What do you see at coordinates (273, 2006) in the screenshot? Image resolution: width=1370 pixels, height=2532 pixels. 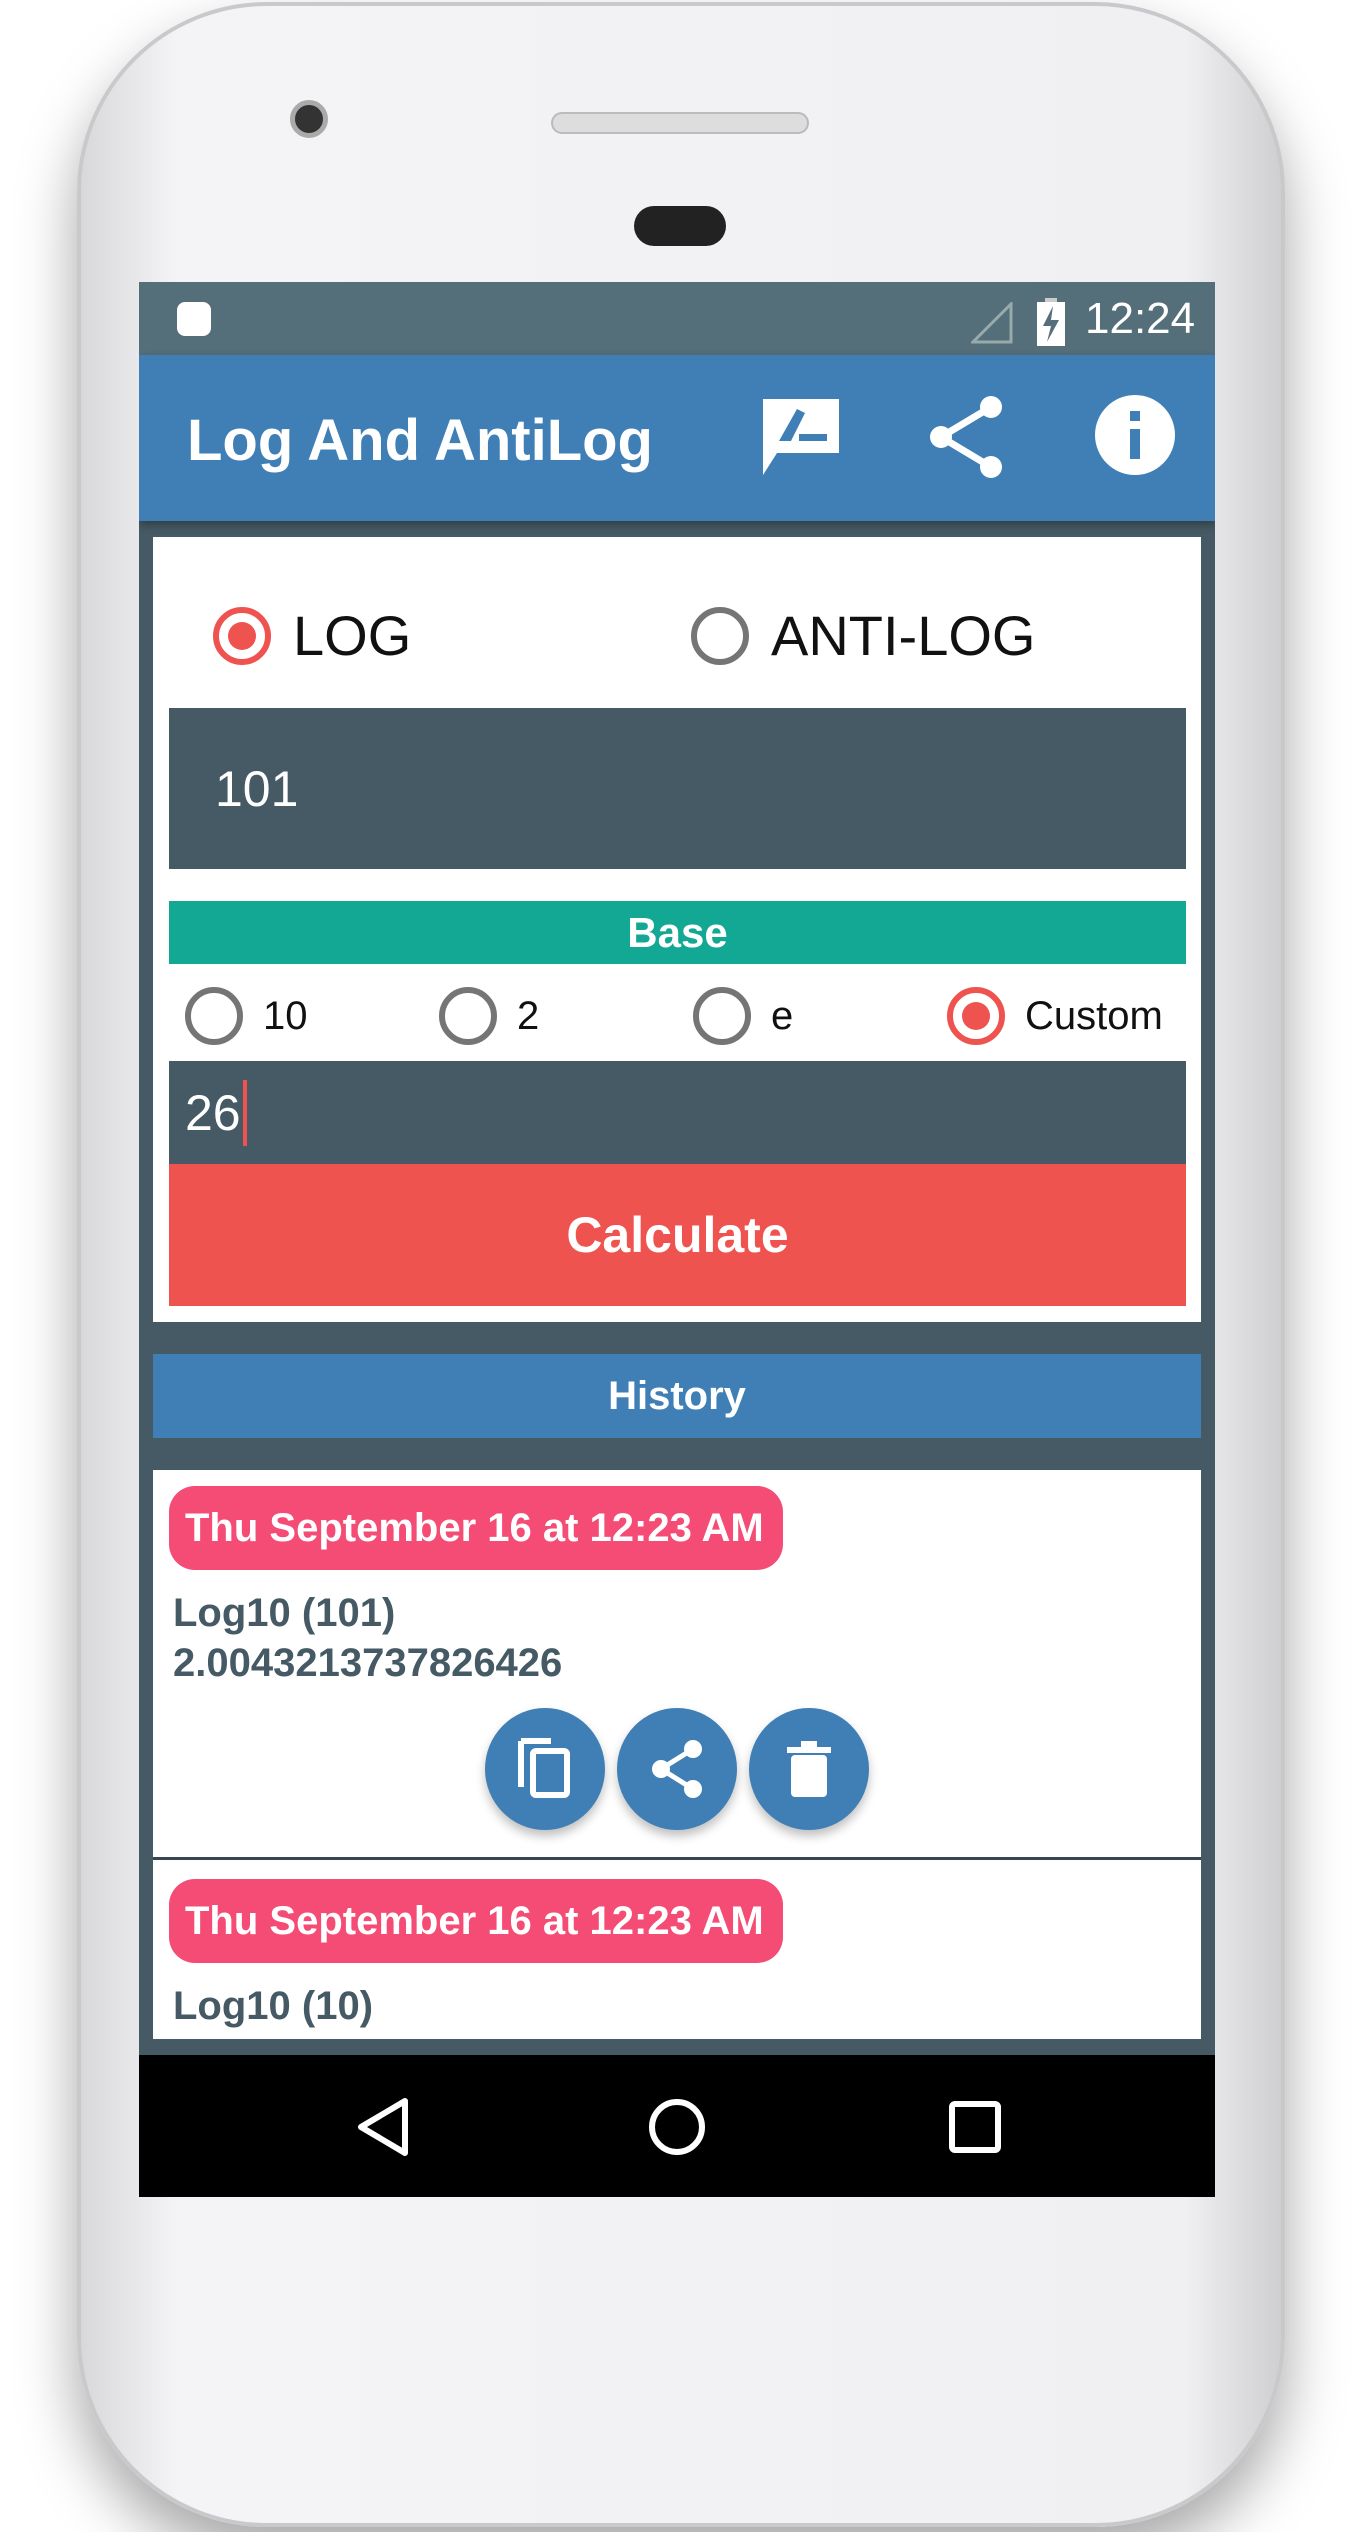 I see `history-expression: Log10 (10)` at bounding box center [273, 2006].